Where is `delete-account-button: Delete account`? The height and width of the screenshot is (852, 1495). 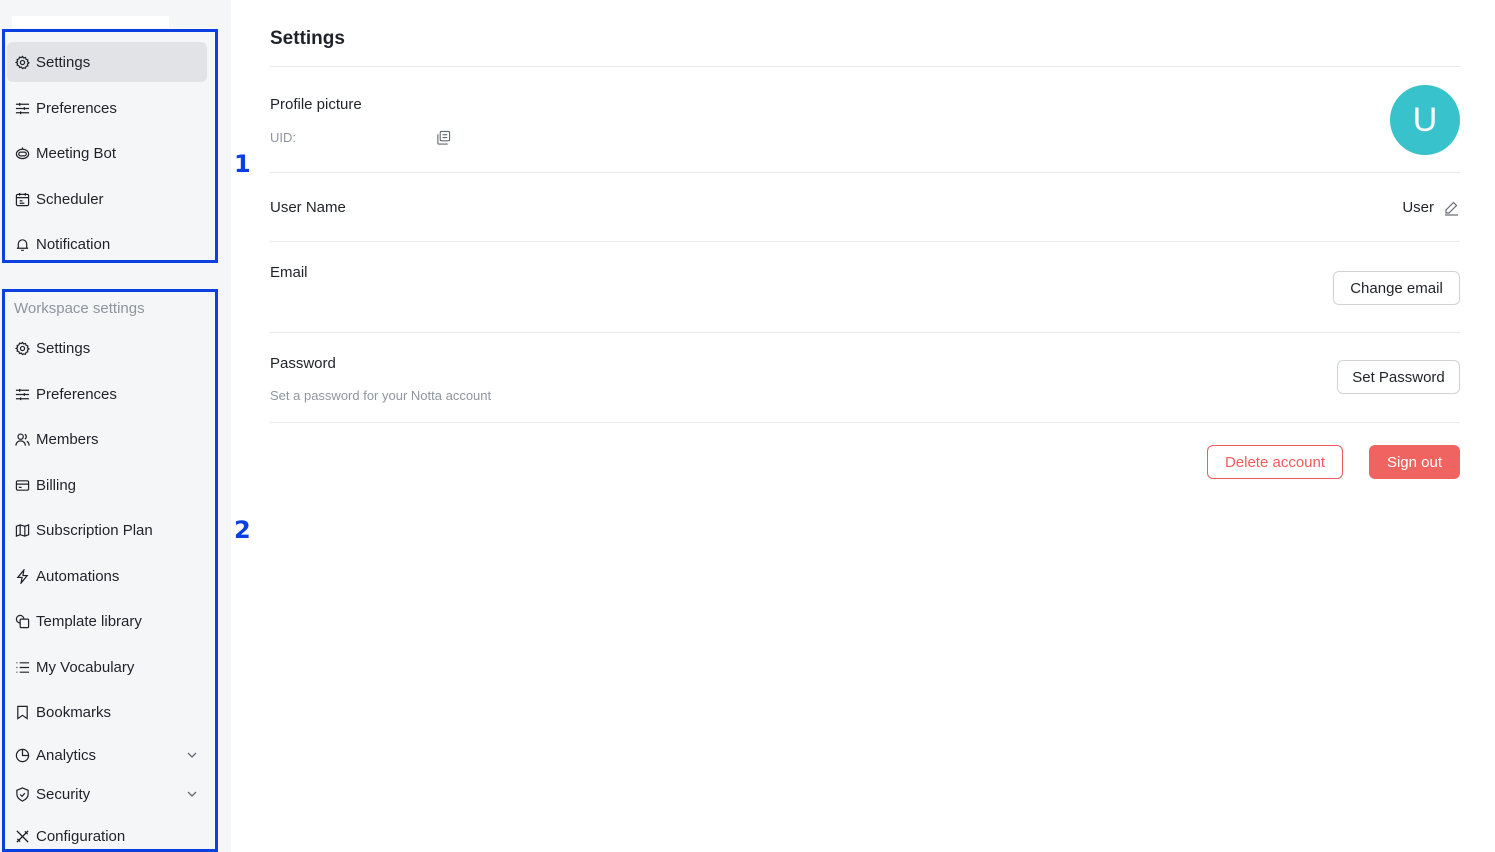 delete-account-button: Delete account is located at coordinates (1275, 462).